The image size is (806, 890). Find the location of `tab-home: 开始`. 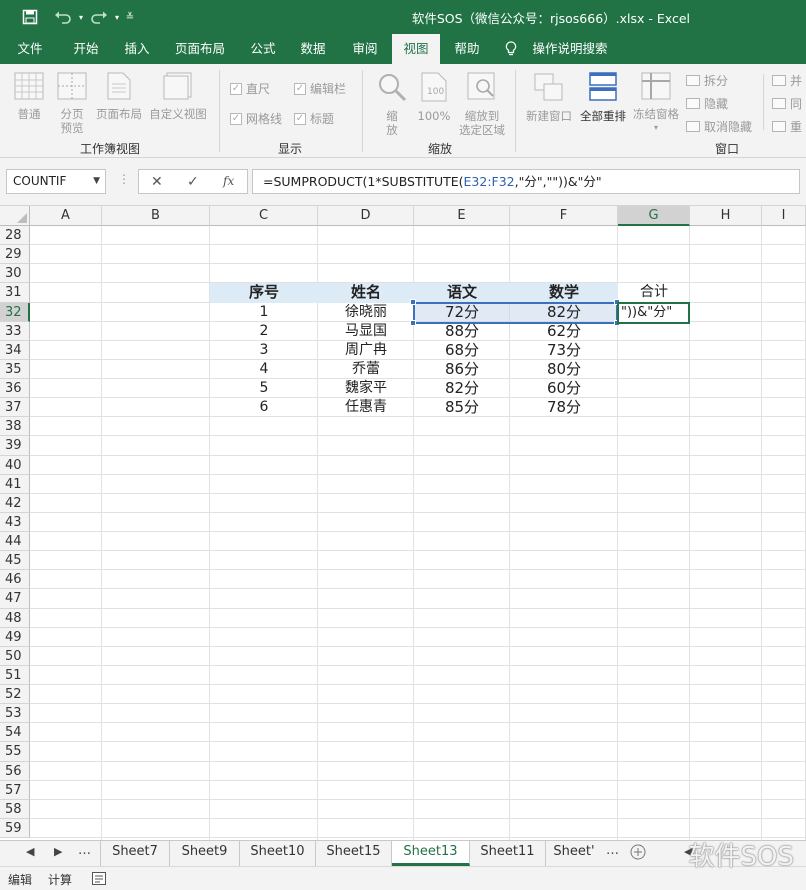

tab-home: 开始 is located at coordinates (86, 49).